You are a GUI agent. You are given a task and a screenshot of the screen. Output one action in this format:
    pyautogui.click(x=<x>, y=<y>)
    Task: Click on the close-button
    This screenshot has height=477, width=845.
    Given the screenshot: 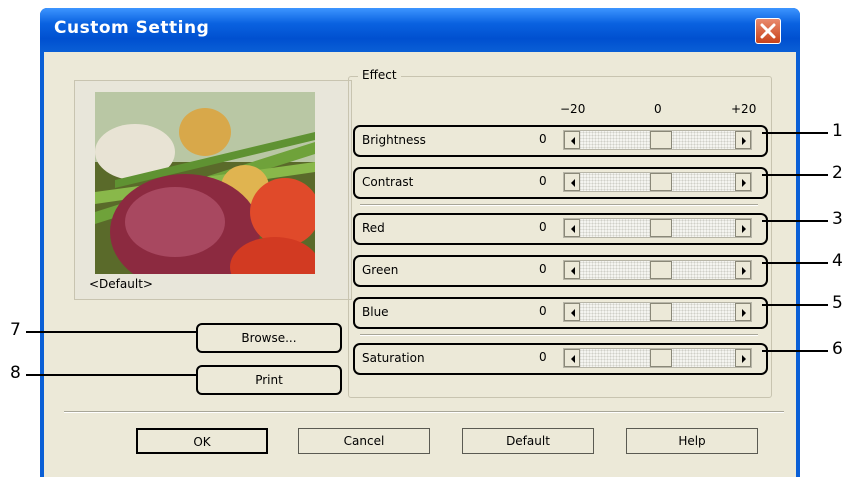 What is the action you would take?
    pyautogui.click(x=768, y=31)
    